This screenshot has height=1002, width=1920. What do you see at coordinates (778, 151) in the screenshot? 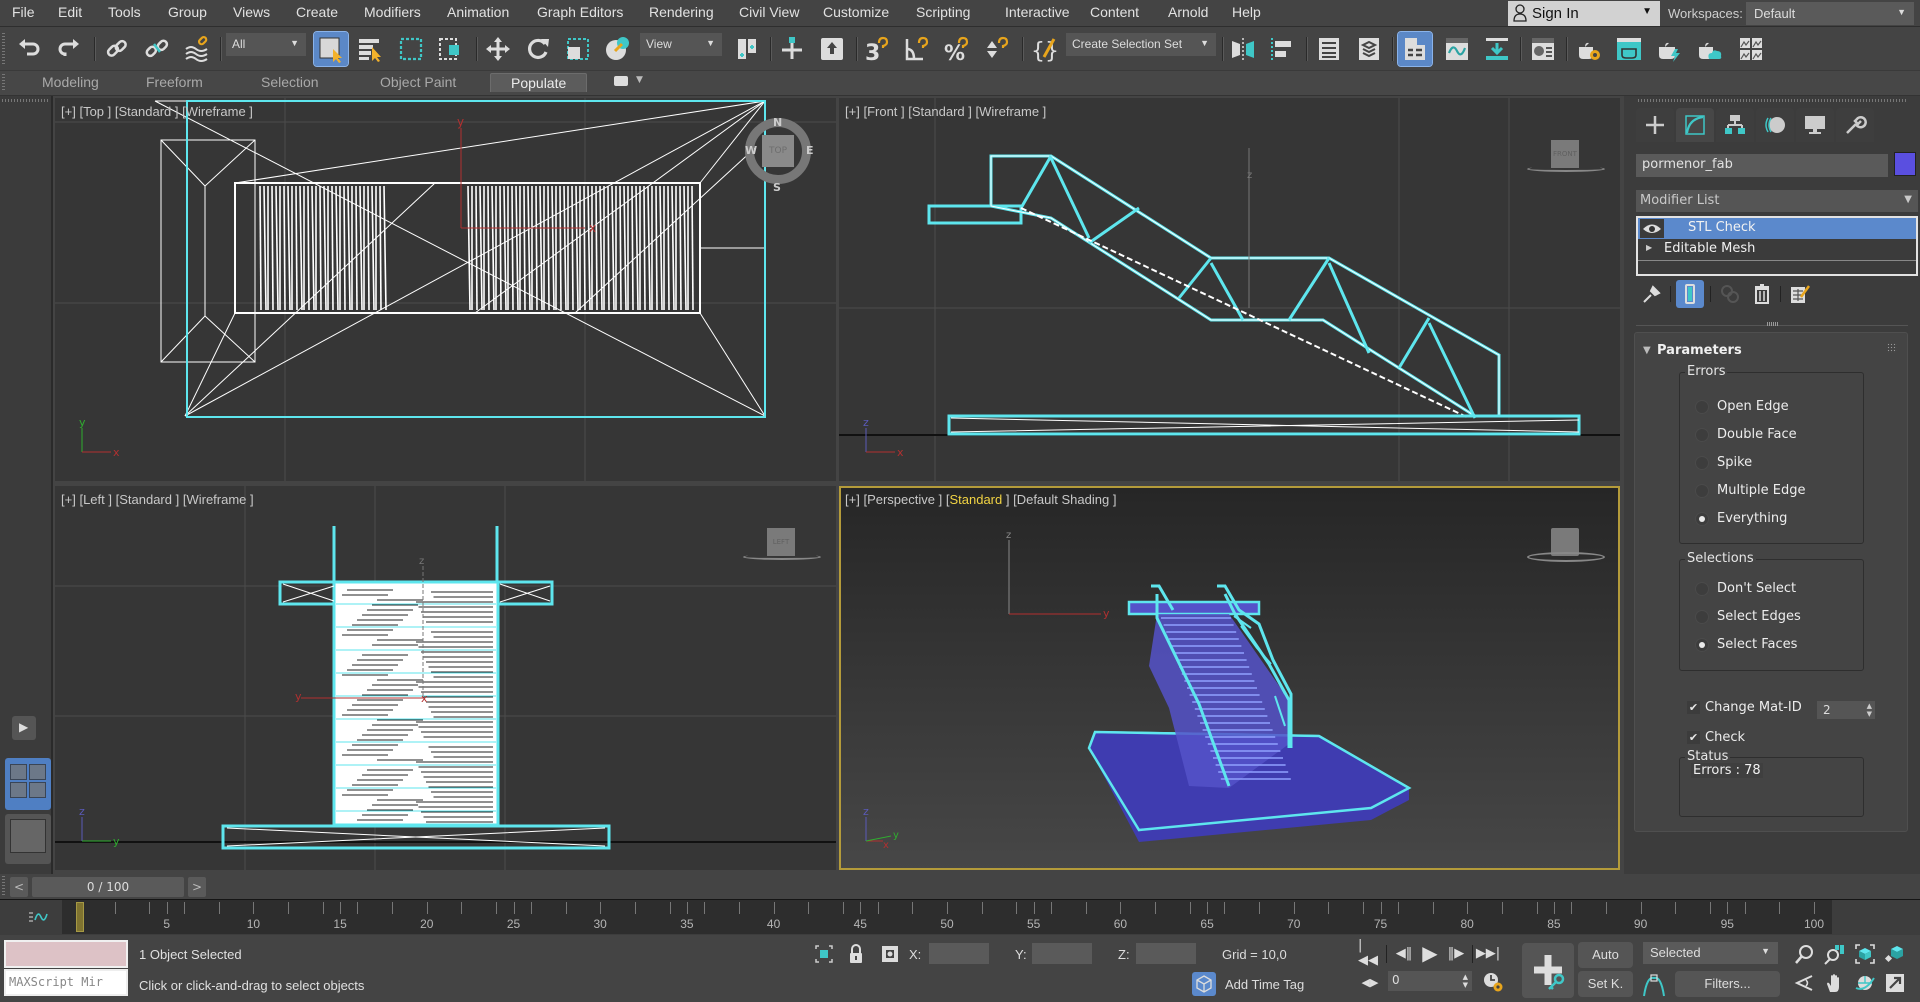
I see `viewcube-top: TOP` at bounding box center [778, 151].